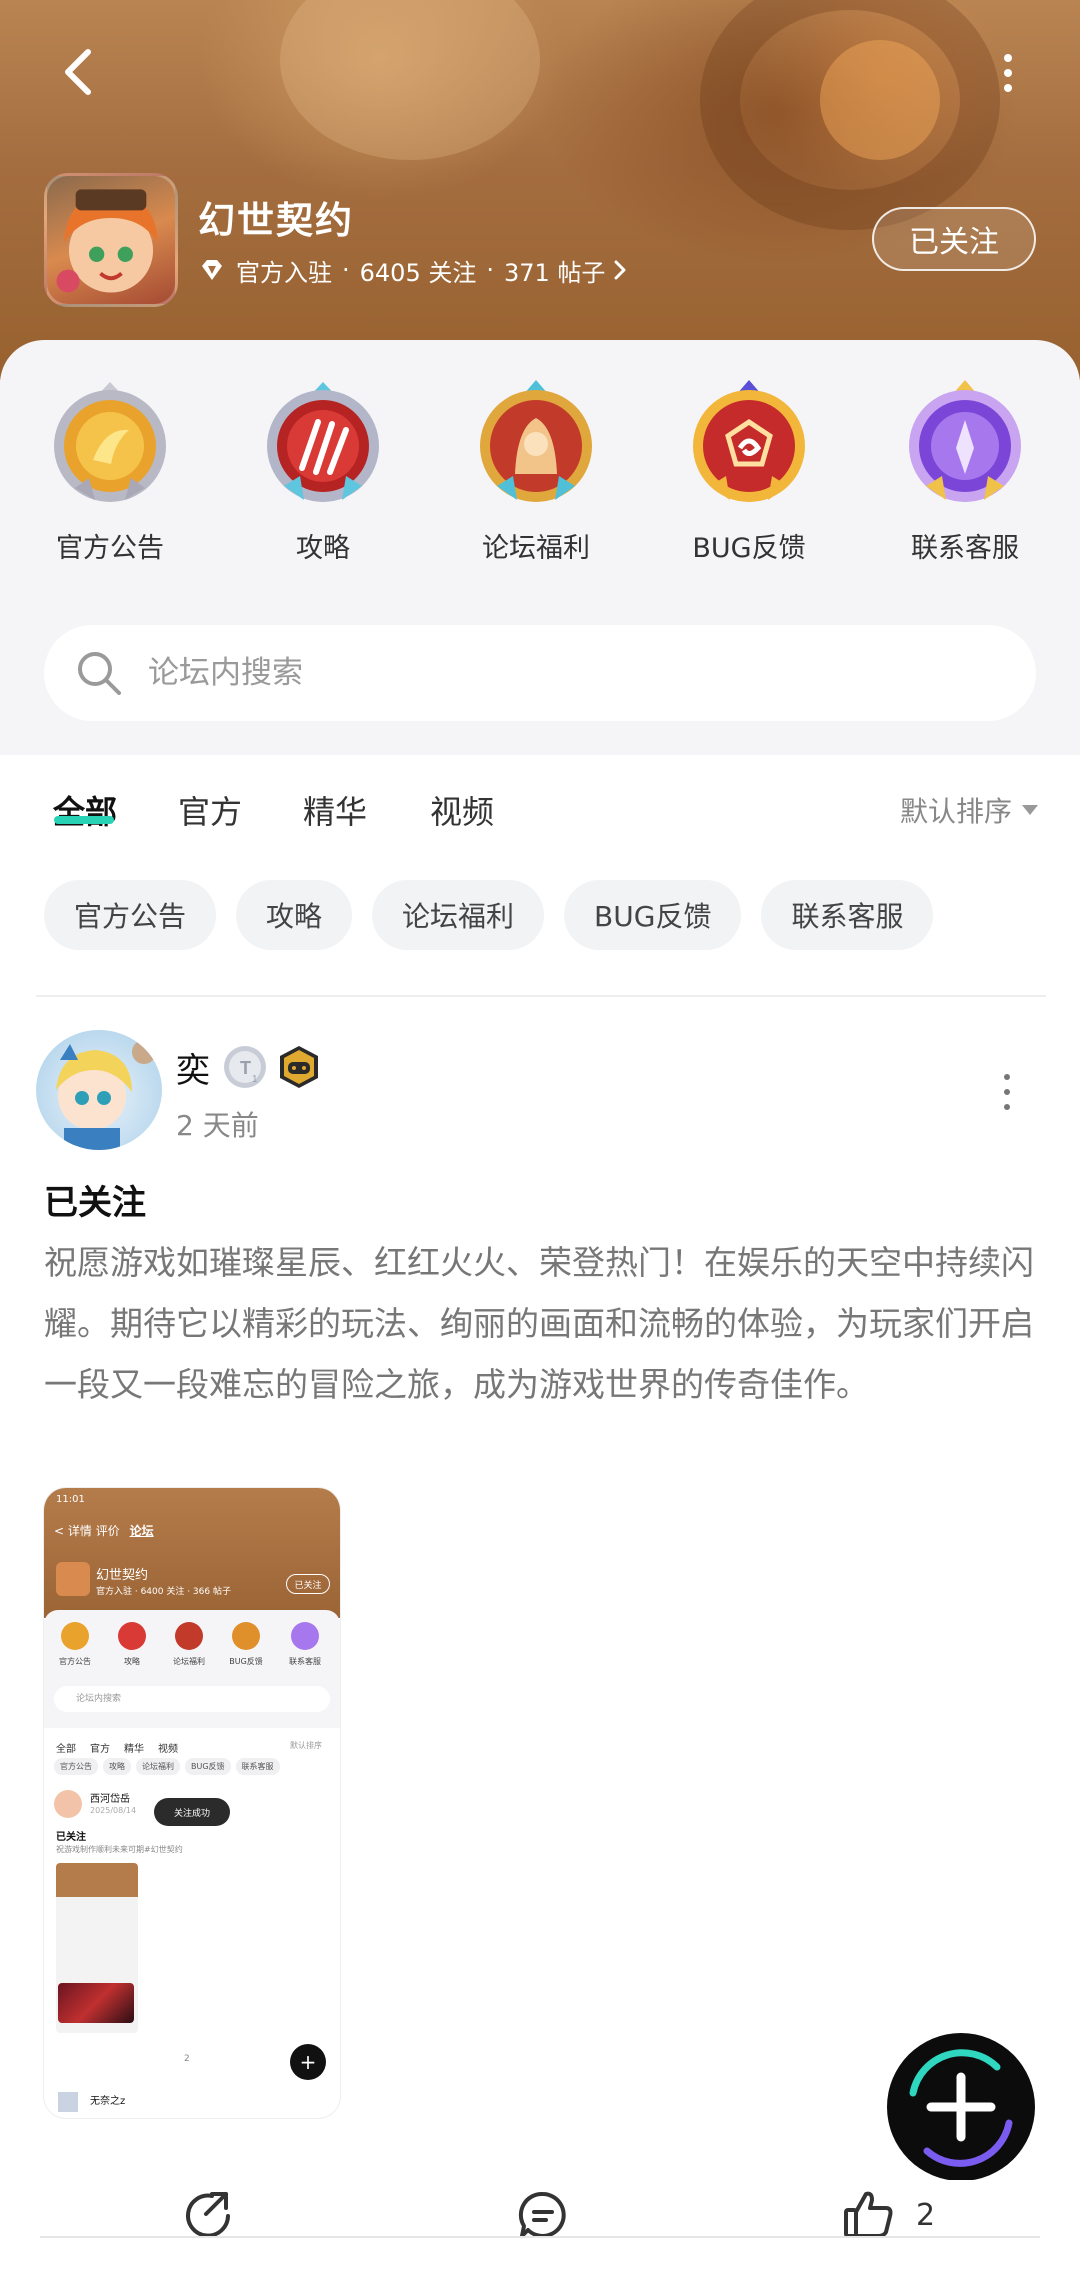  What do you see at coordinates (85, 810) in the screenshot?
I see `tab-all: 全部` at bounding box center [85, 810].